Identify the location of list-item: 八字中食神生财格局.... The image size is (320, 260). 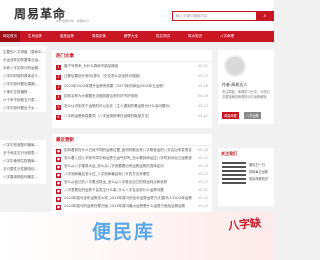
(20, 161).